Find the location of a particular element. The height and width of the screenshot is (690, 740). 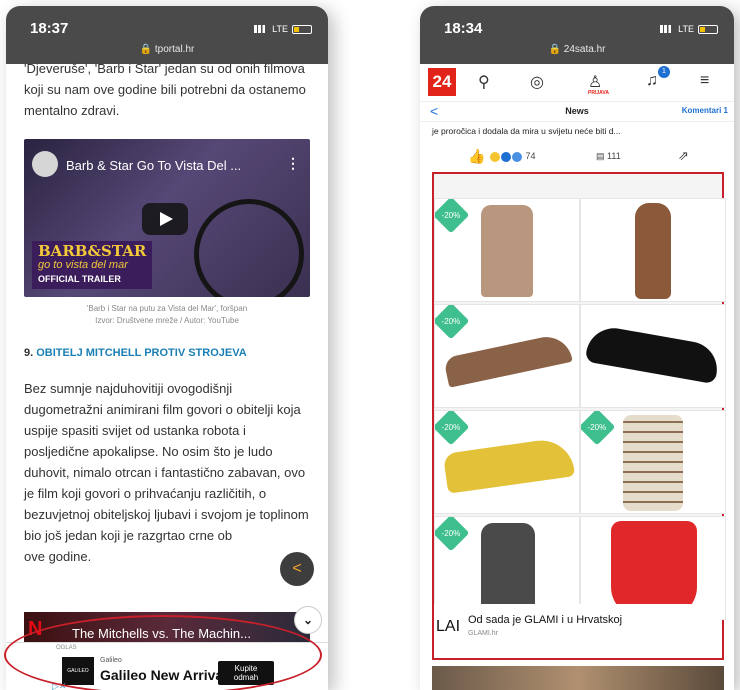

search-icon: ⚲ is located at coordinates (484, 82).